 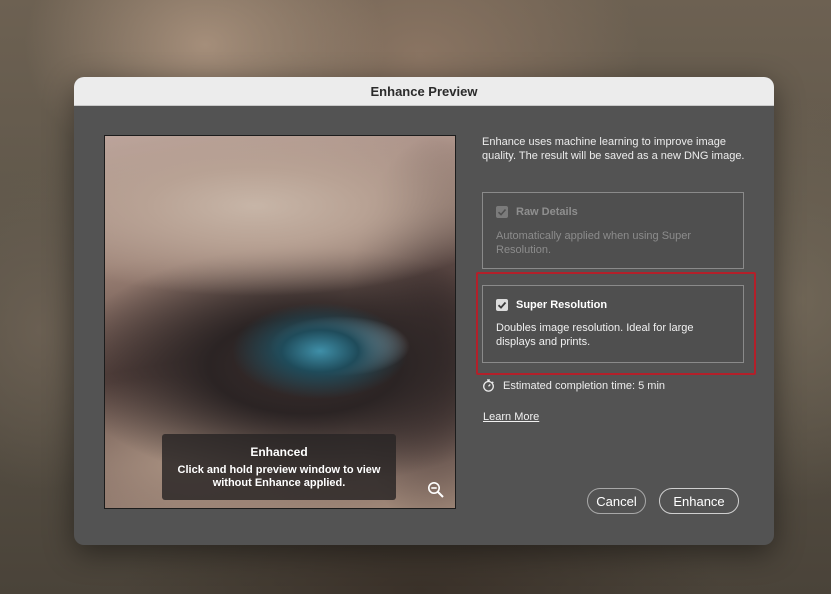 What do you see at coordinates (488, 385) in the screenshot?
I see `stopwatch-icon` at bounding box center [488, 385].